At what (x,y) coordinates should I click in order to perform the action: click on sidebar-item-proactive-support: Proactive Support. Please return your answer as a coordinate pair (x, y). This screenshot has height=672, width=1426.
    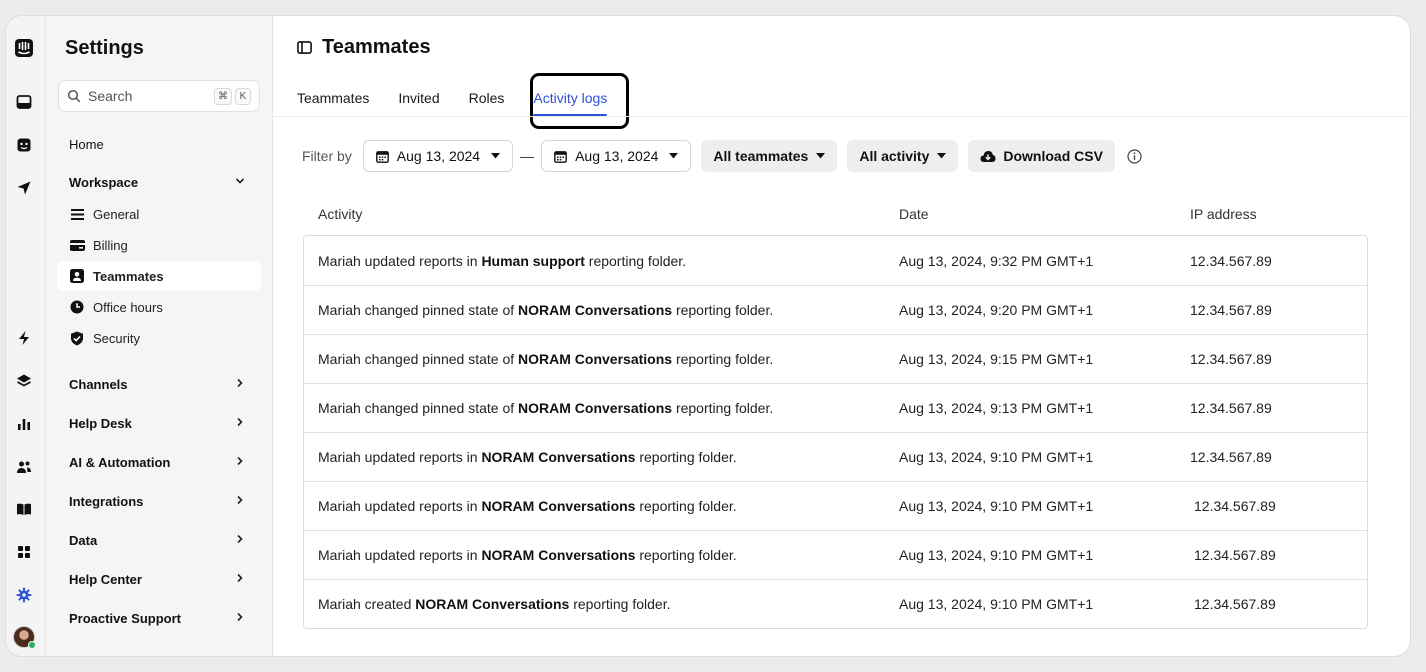
    Looking at the image, I should click on (159, 618).